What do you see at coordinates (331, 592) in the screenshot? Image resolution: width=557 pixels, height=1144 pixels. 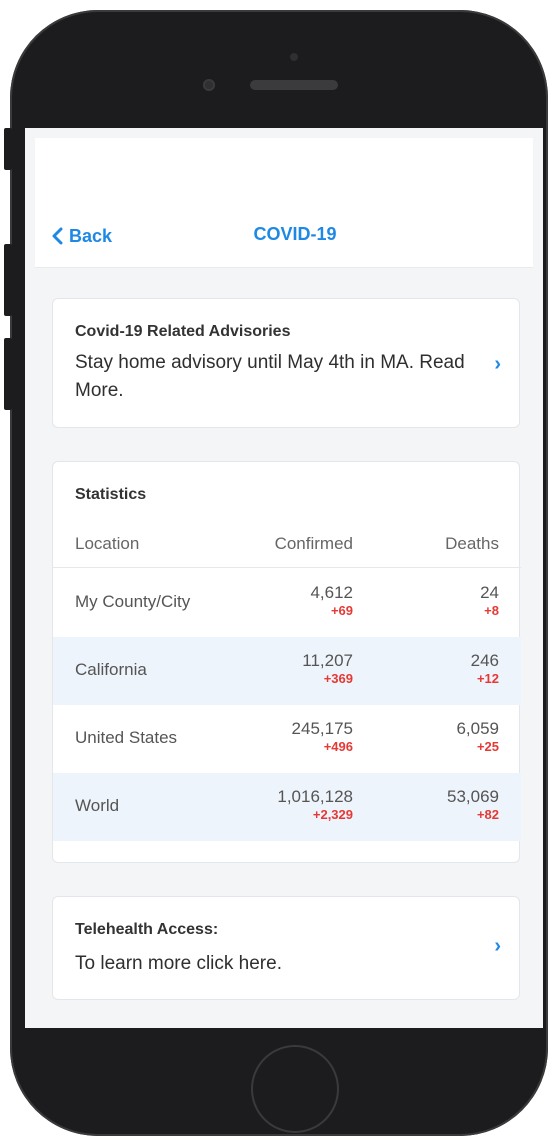 I see `confirmed-value: 4,612` at bounding box center [331, 592].